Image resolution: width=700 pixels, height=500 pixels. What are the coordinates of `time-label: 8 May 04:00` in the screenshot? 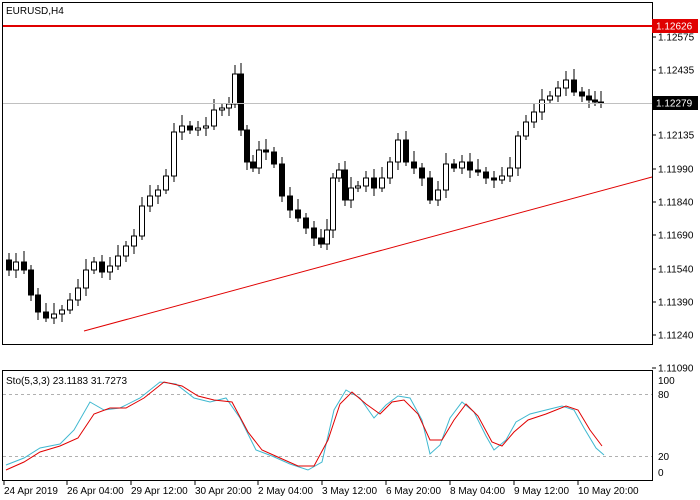 It's located at (477, 491).